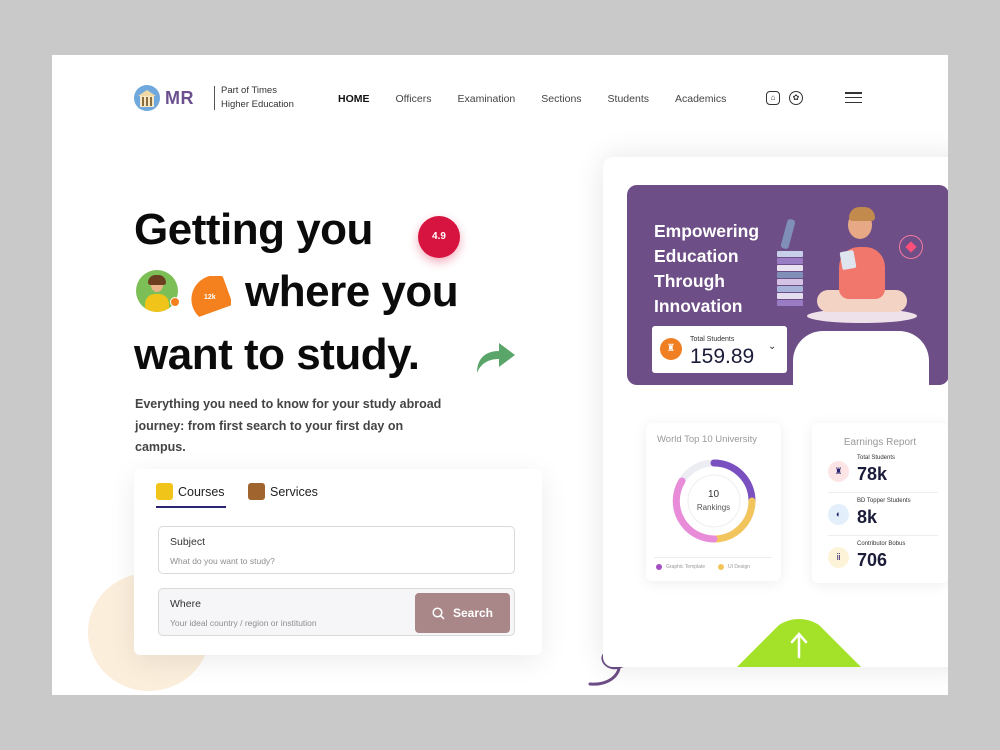  Describe the element at coordinates (147, 98) in the screenshot. I see `university-logo-icon` at that location.